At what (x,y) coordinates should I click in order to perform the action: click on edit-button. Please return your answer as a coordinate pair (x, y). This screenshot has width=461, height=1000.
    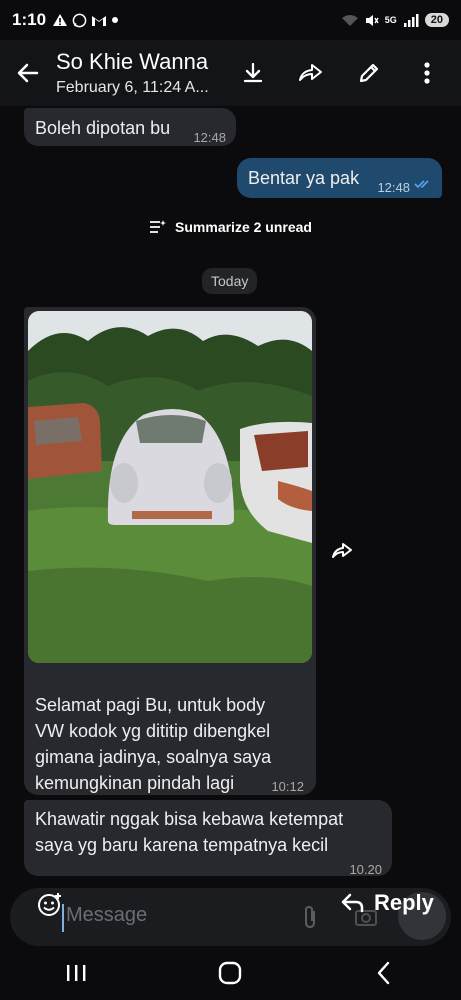
    Looking at the image, I should click on (369, 73).